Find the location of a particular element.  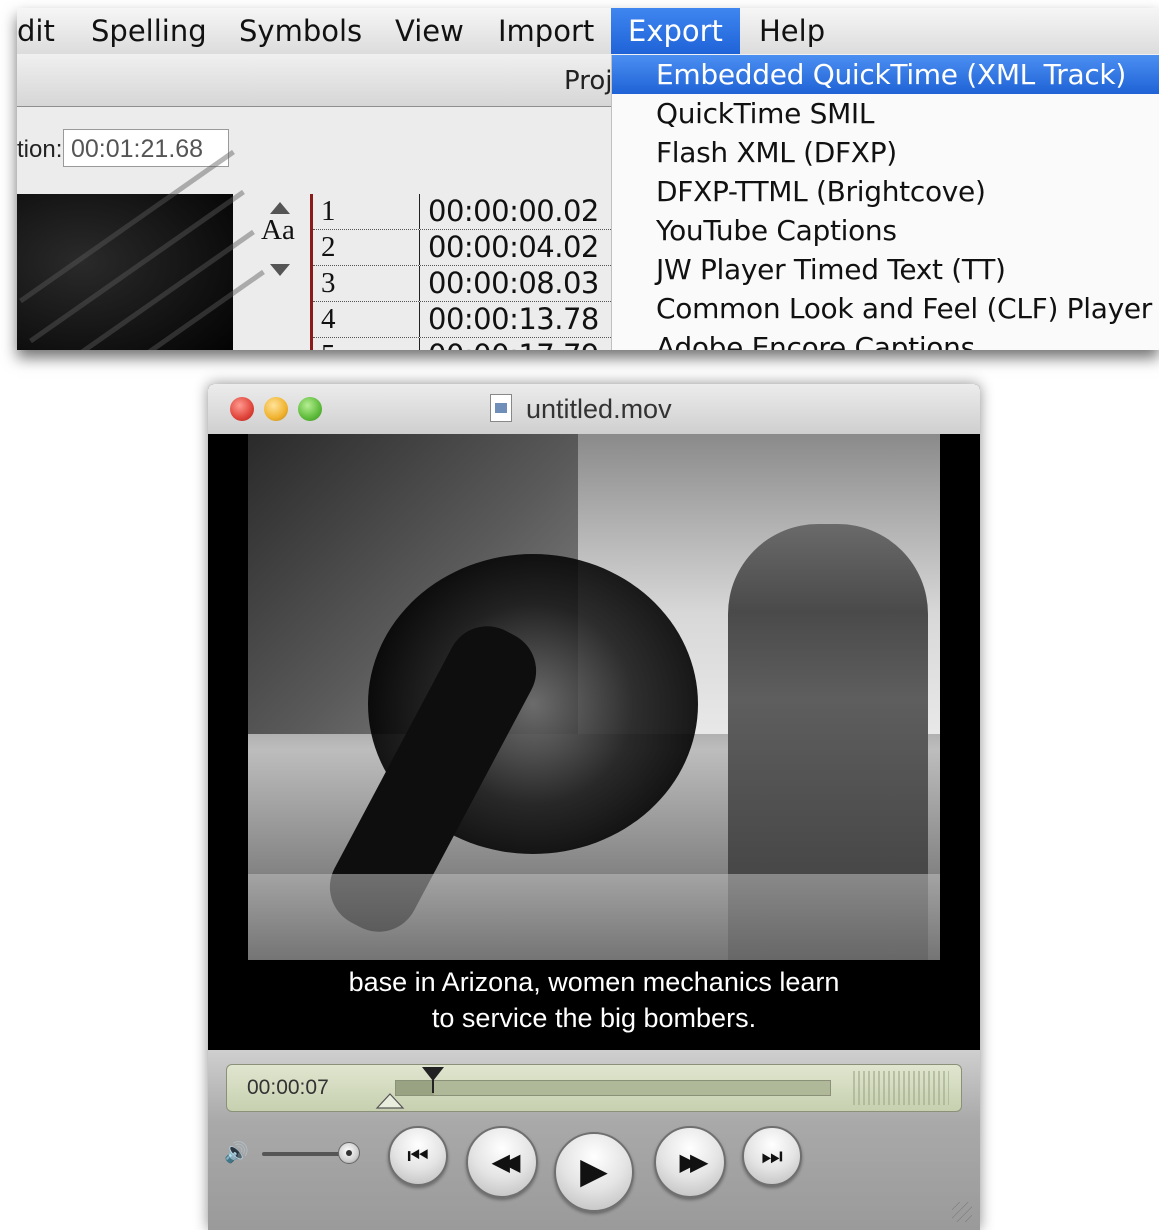

duration-field: 00:01:21.68 is located at coordinates (146, 148).